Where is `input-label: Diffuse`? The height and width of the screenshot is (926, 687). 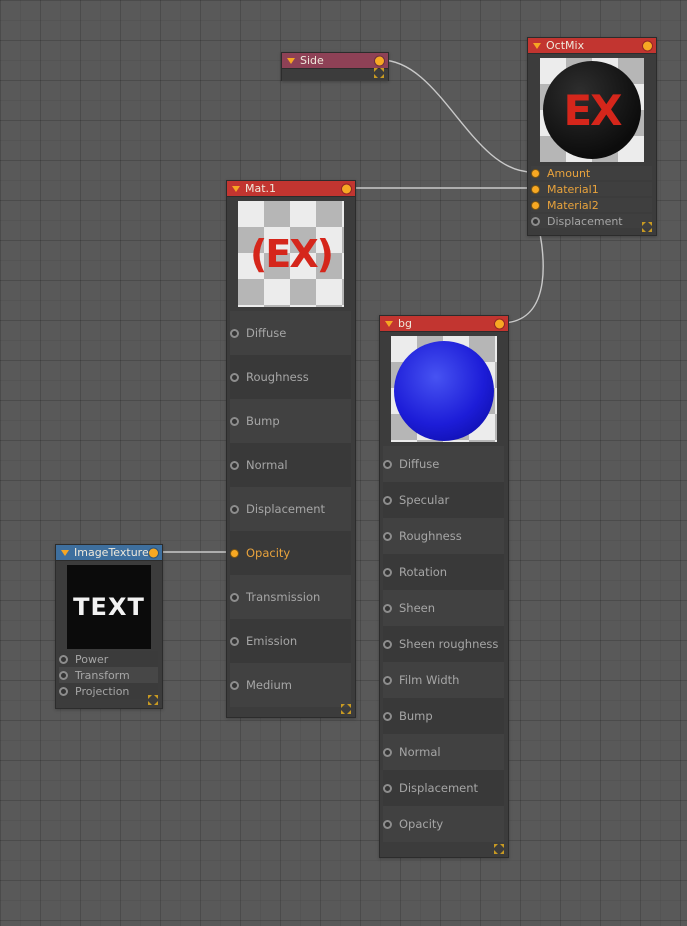
input-label: Diffuse is located at coordinates (266, 333).